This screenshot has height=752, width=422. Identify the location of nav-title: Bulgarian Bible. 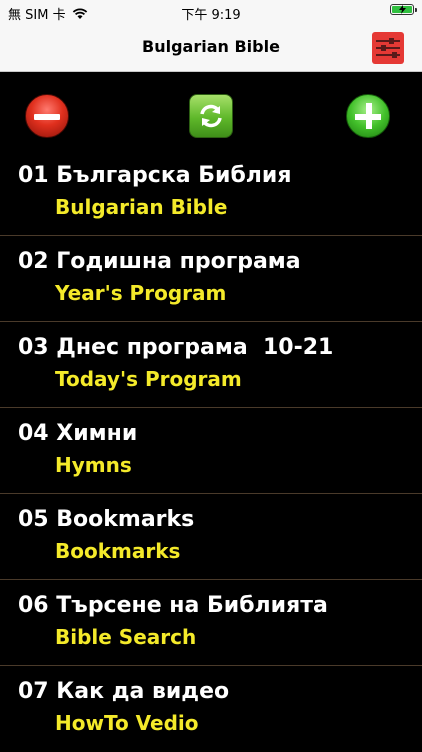
(211, 46).